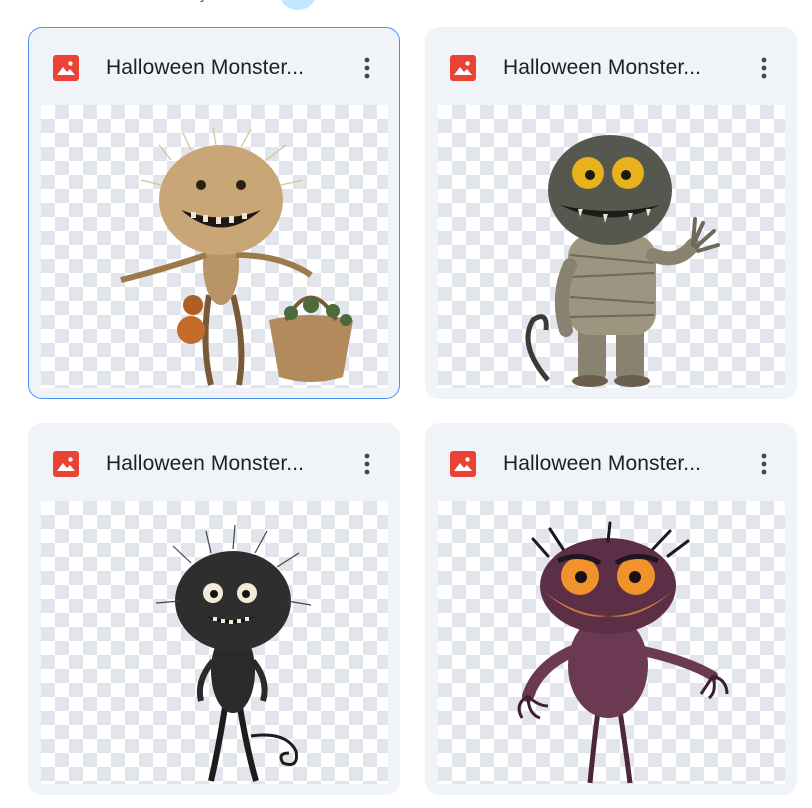  What do you see at coordinates (622, 261) in the screenshot?
I see `gray-mummy-monster-image` at bounding box center [622, 261].